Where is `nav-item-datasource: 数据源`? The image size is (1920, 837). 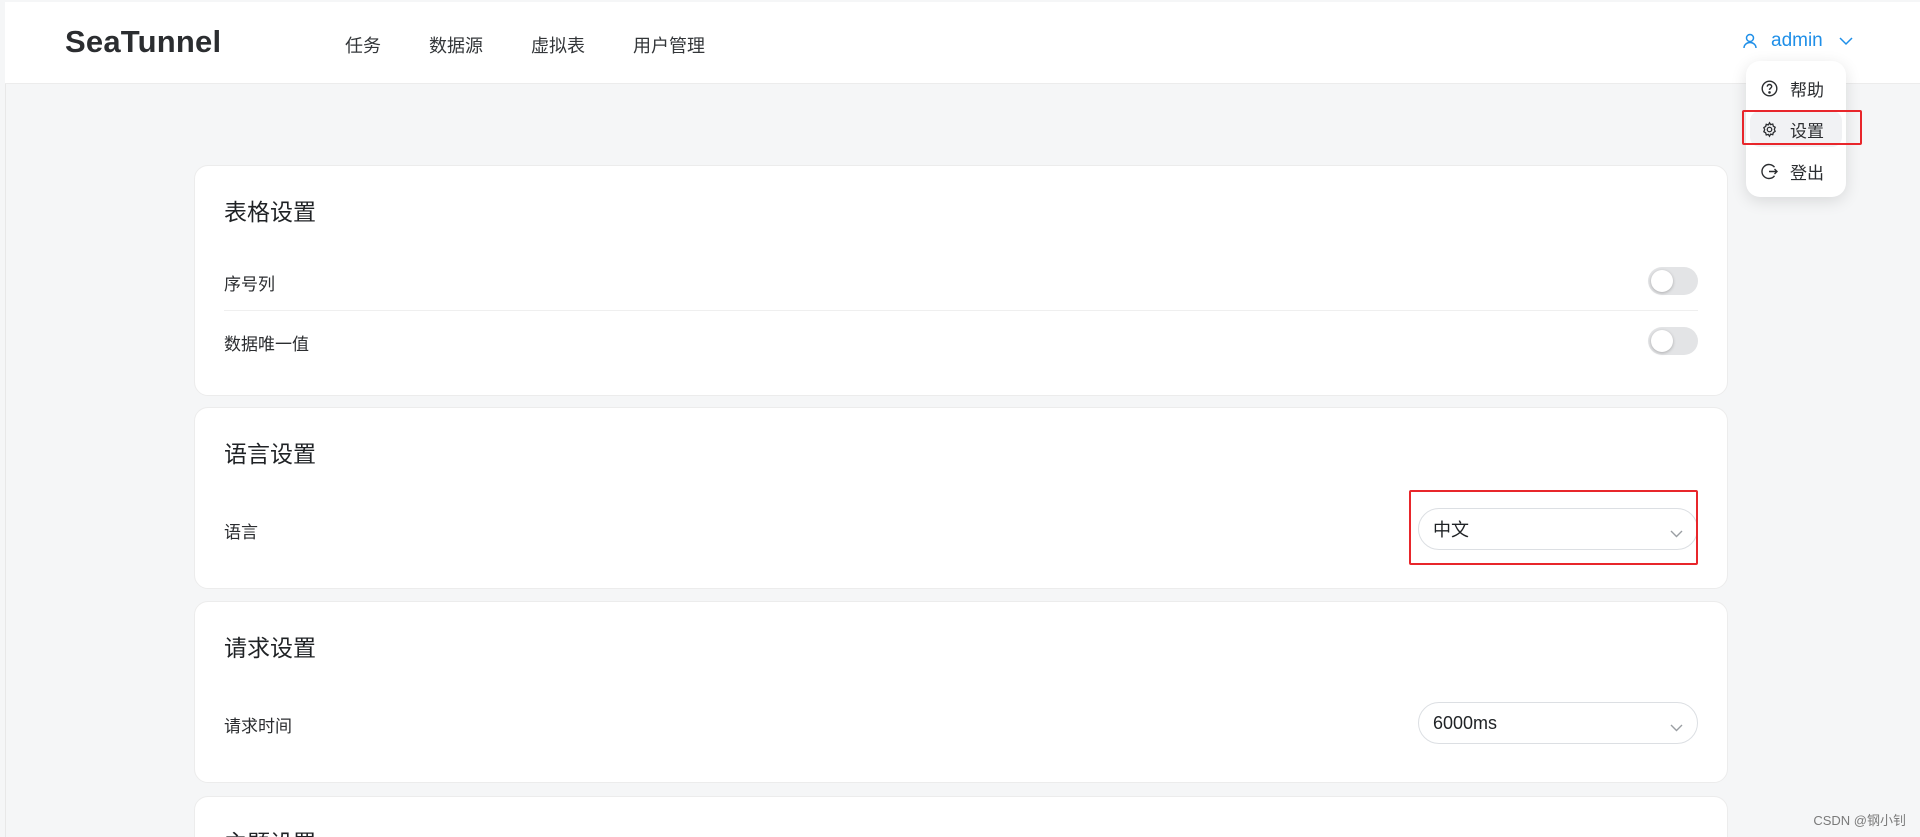 nav-item-datasource: 数据源 is located at coordinates (456, 45).